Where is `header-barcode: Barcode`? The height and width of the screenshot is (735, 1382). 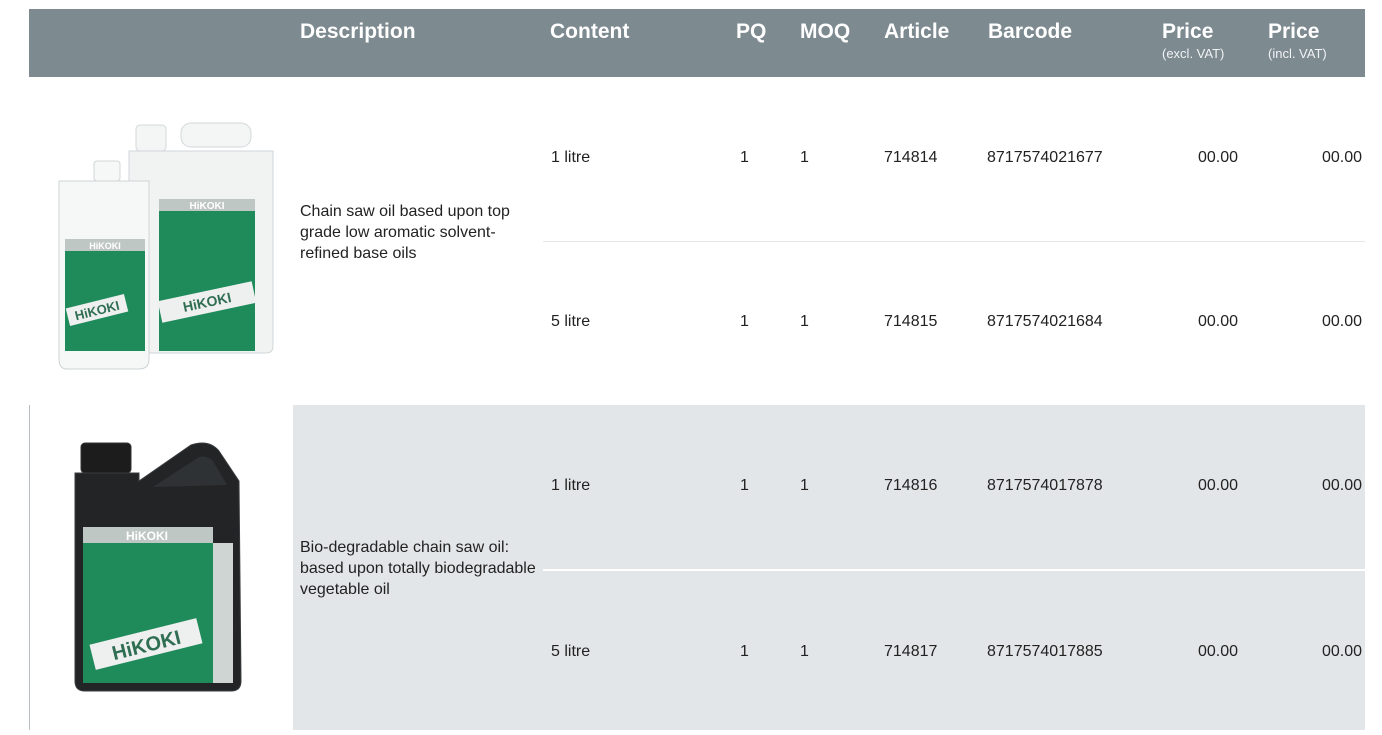 header-barcode: Barcode is located at coordinates (1030, 31).